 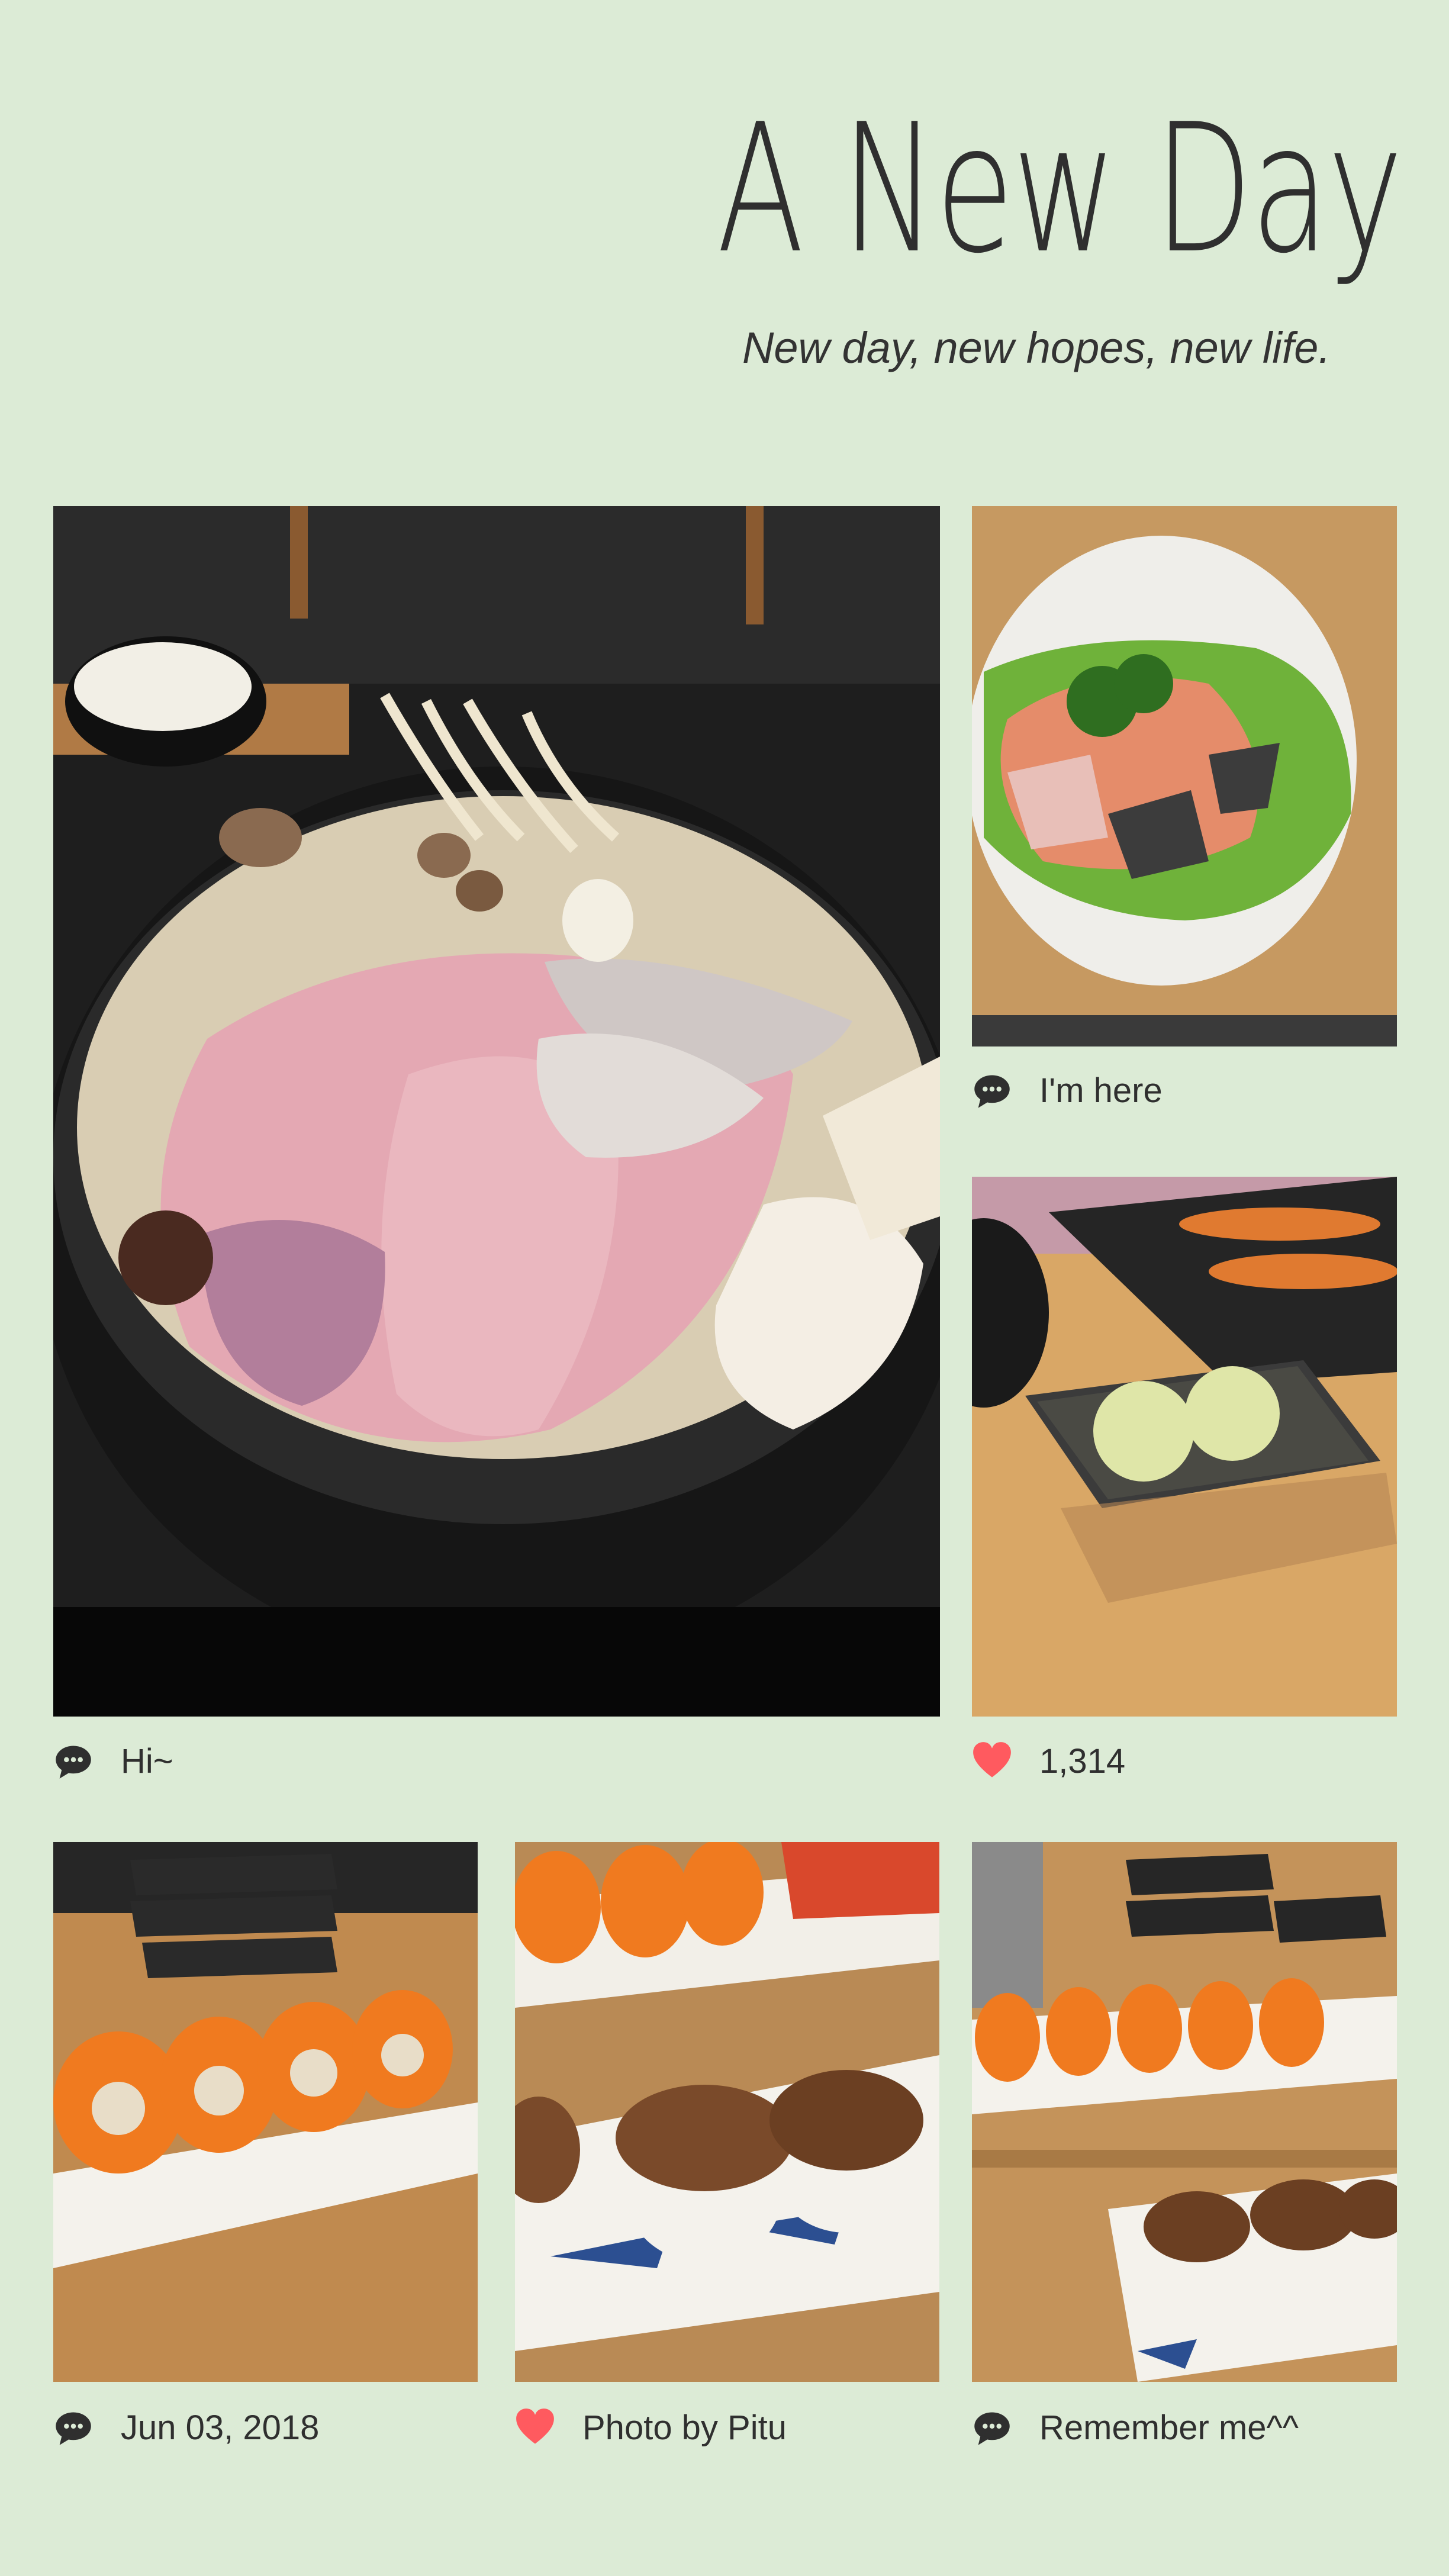 What do you see at coordinates (147, 1760) in the screenshot?
I see `caption-text: Hi~` at bounding box center [147, 1760].